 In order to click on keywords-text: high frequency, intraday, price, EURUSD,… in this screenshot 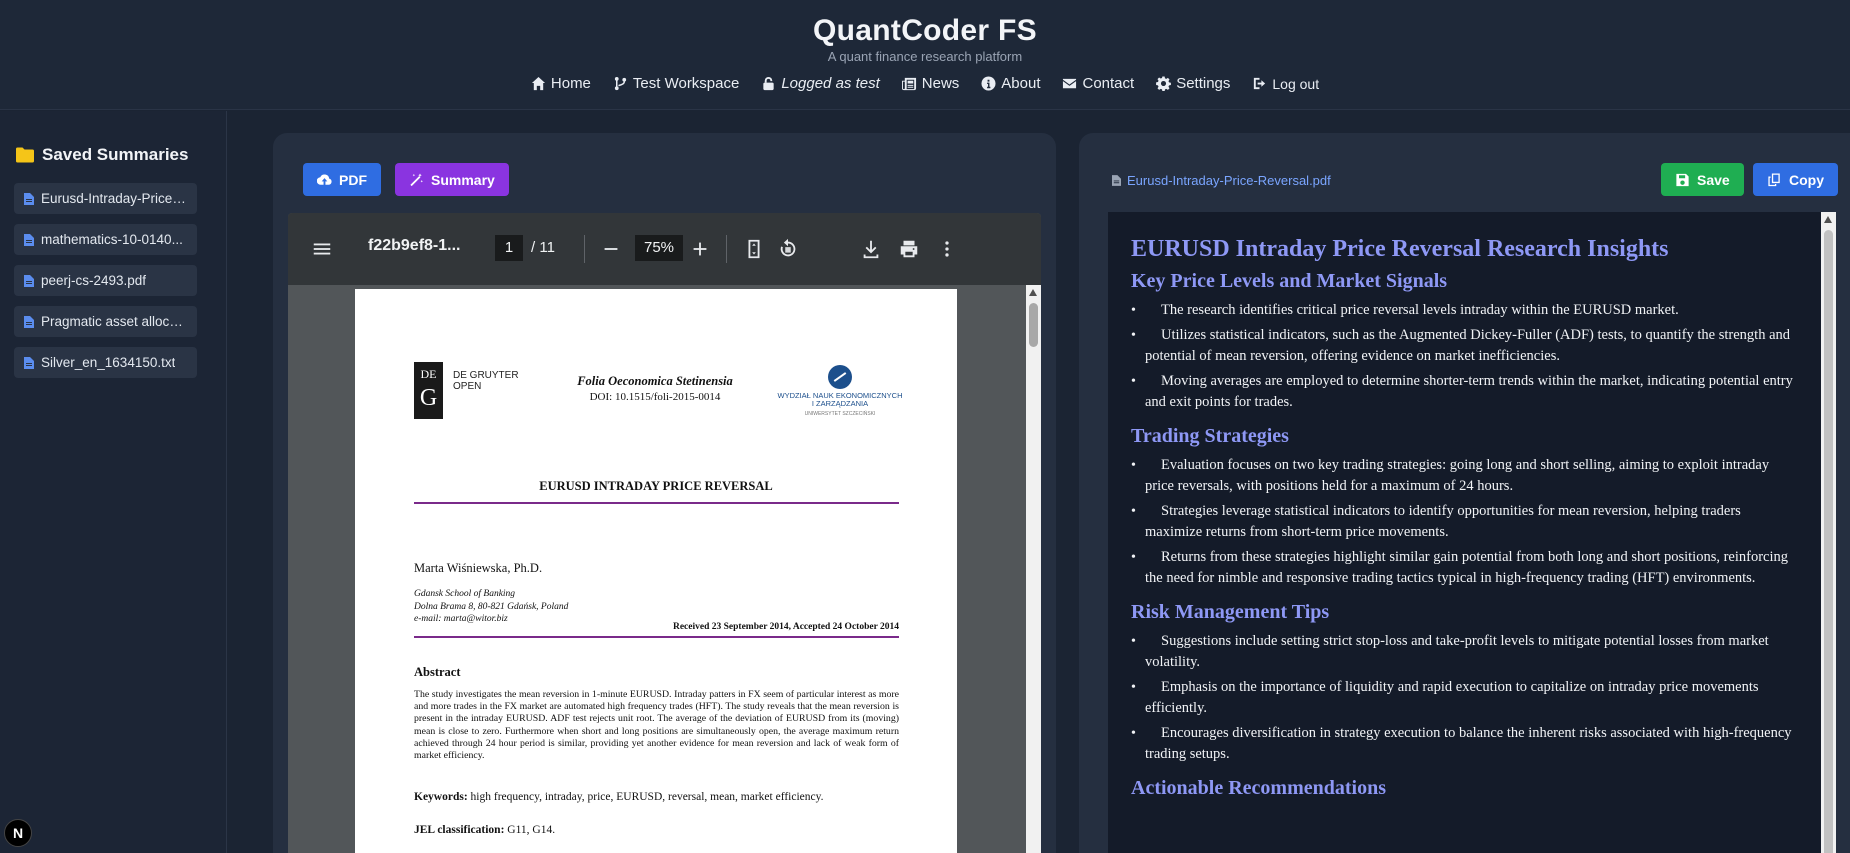, I will do `click(647, 797)`.